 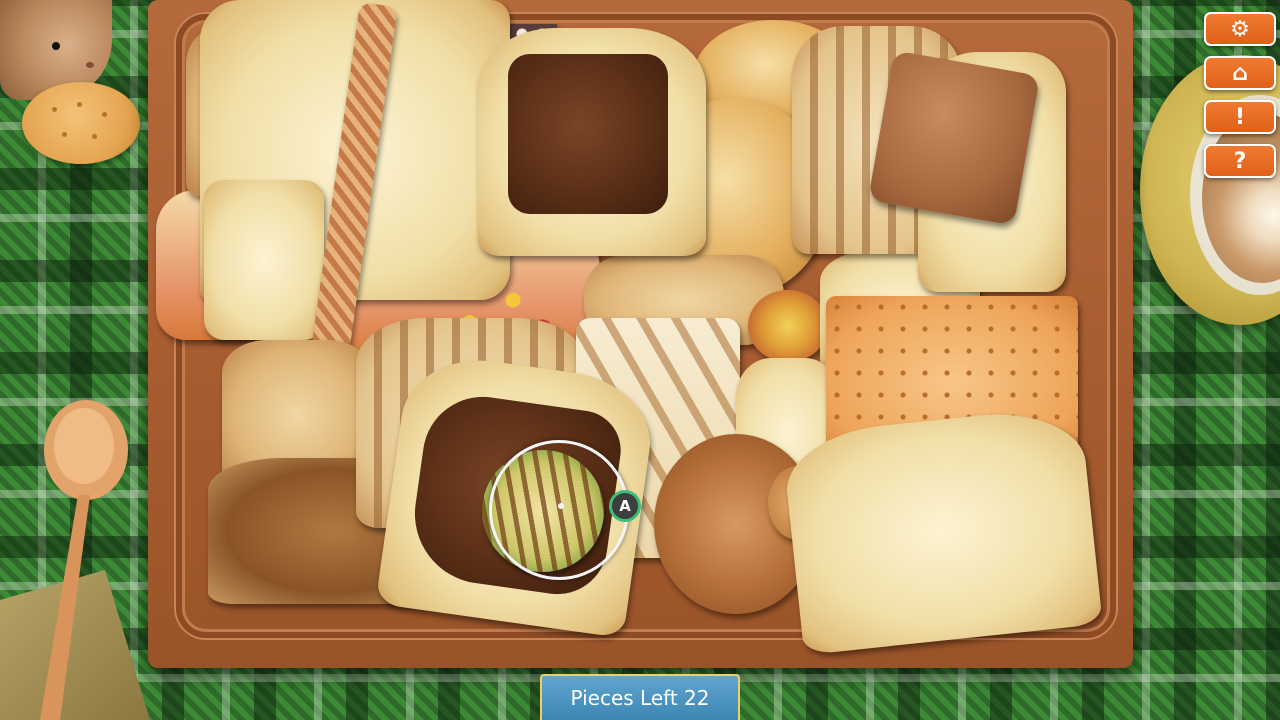 I want to click on puzzle-piece-nutella-toast-top, so click(x=592, y=142).